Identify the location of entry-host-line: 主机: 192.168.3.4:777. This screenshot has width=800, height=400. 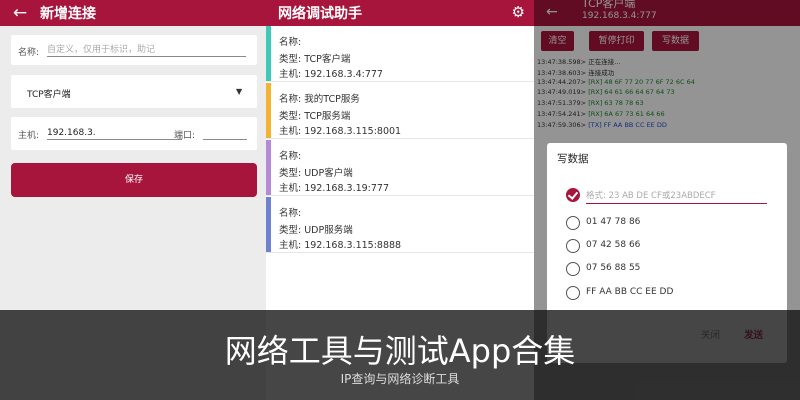
(331, 74).